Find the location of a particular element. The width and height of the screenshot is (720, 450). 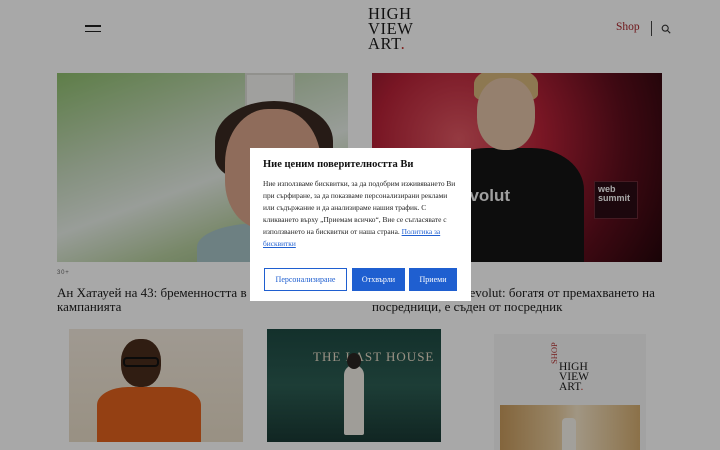

cookie-button-row: Персонализиране Отхвърли Приеми is located at coordinates (361, 279).